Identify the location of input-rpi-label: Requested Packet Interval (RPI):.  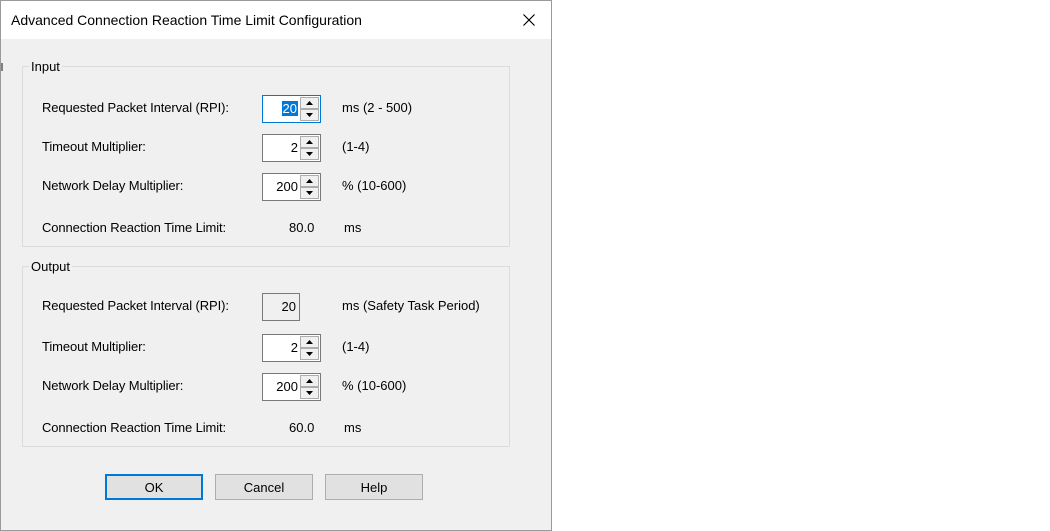
(135, 107).